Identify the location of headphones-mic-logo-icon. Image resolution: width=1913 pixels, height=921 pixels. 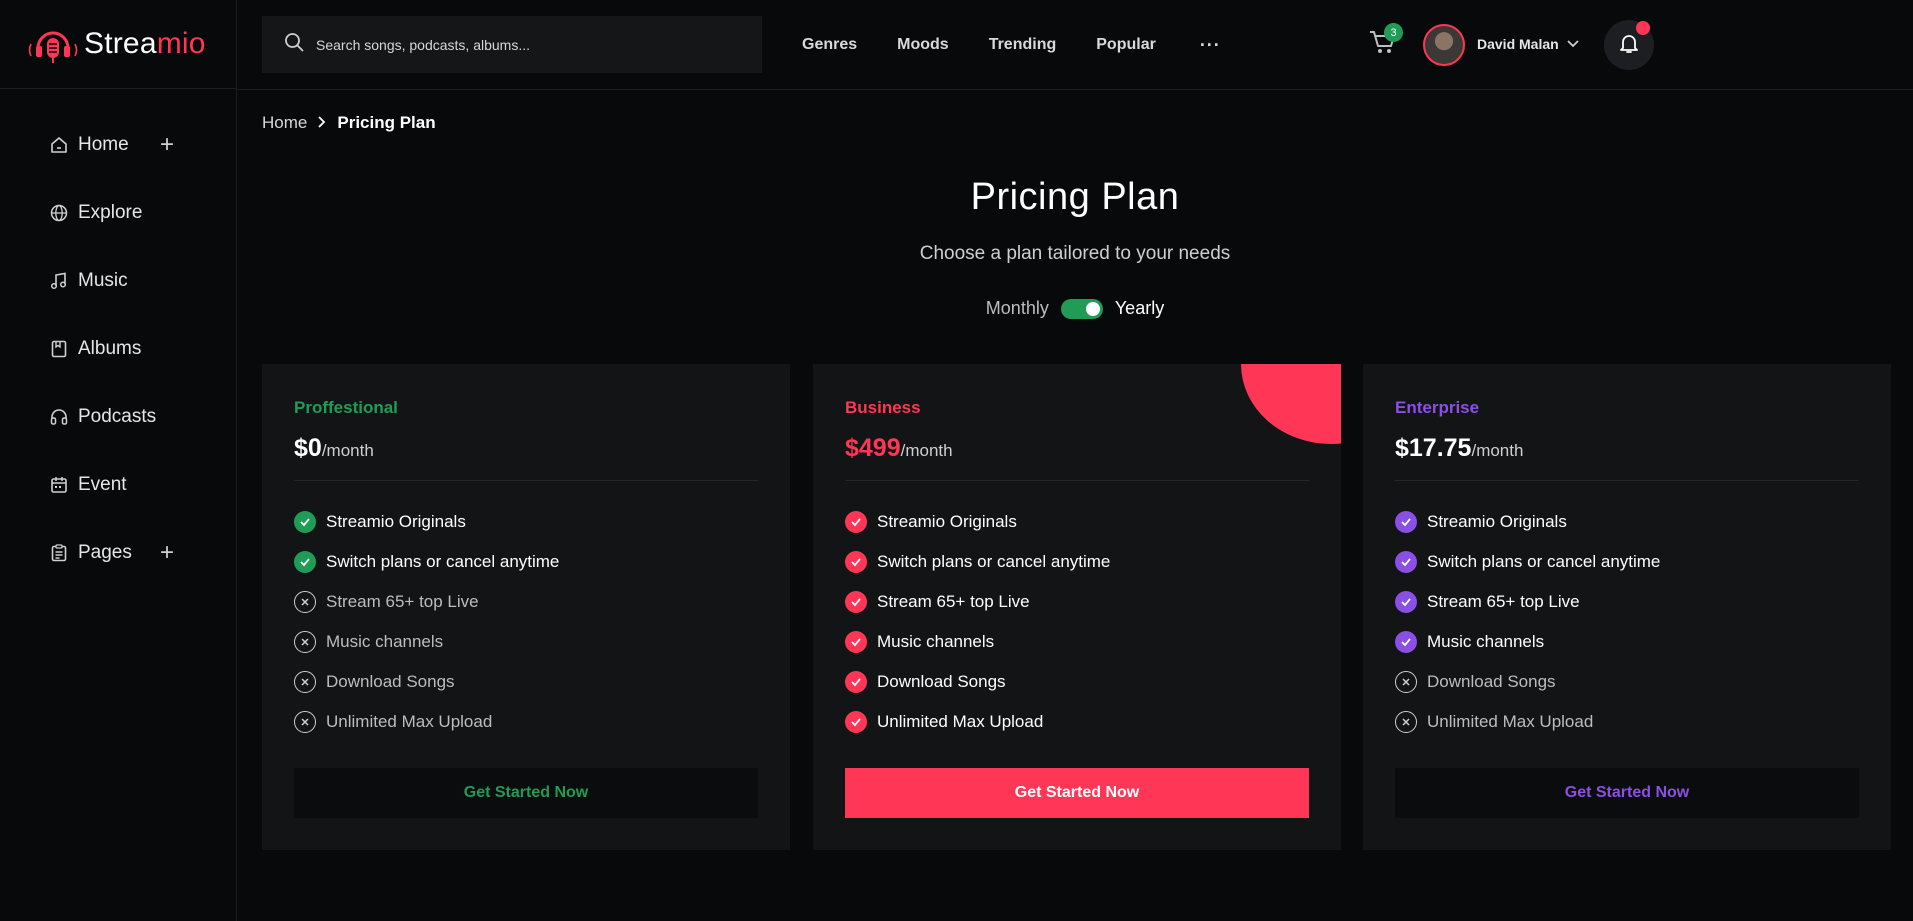
(53, 44).